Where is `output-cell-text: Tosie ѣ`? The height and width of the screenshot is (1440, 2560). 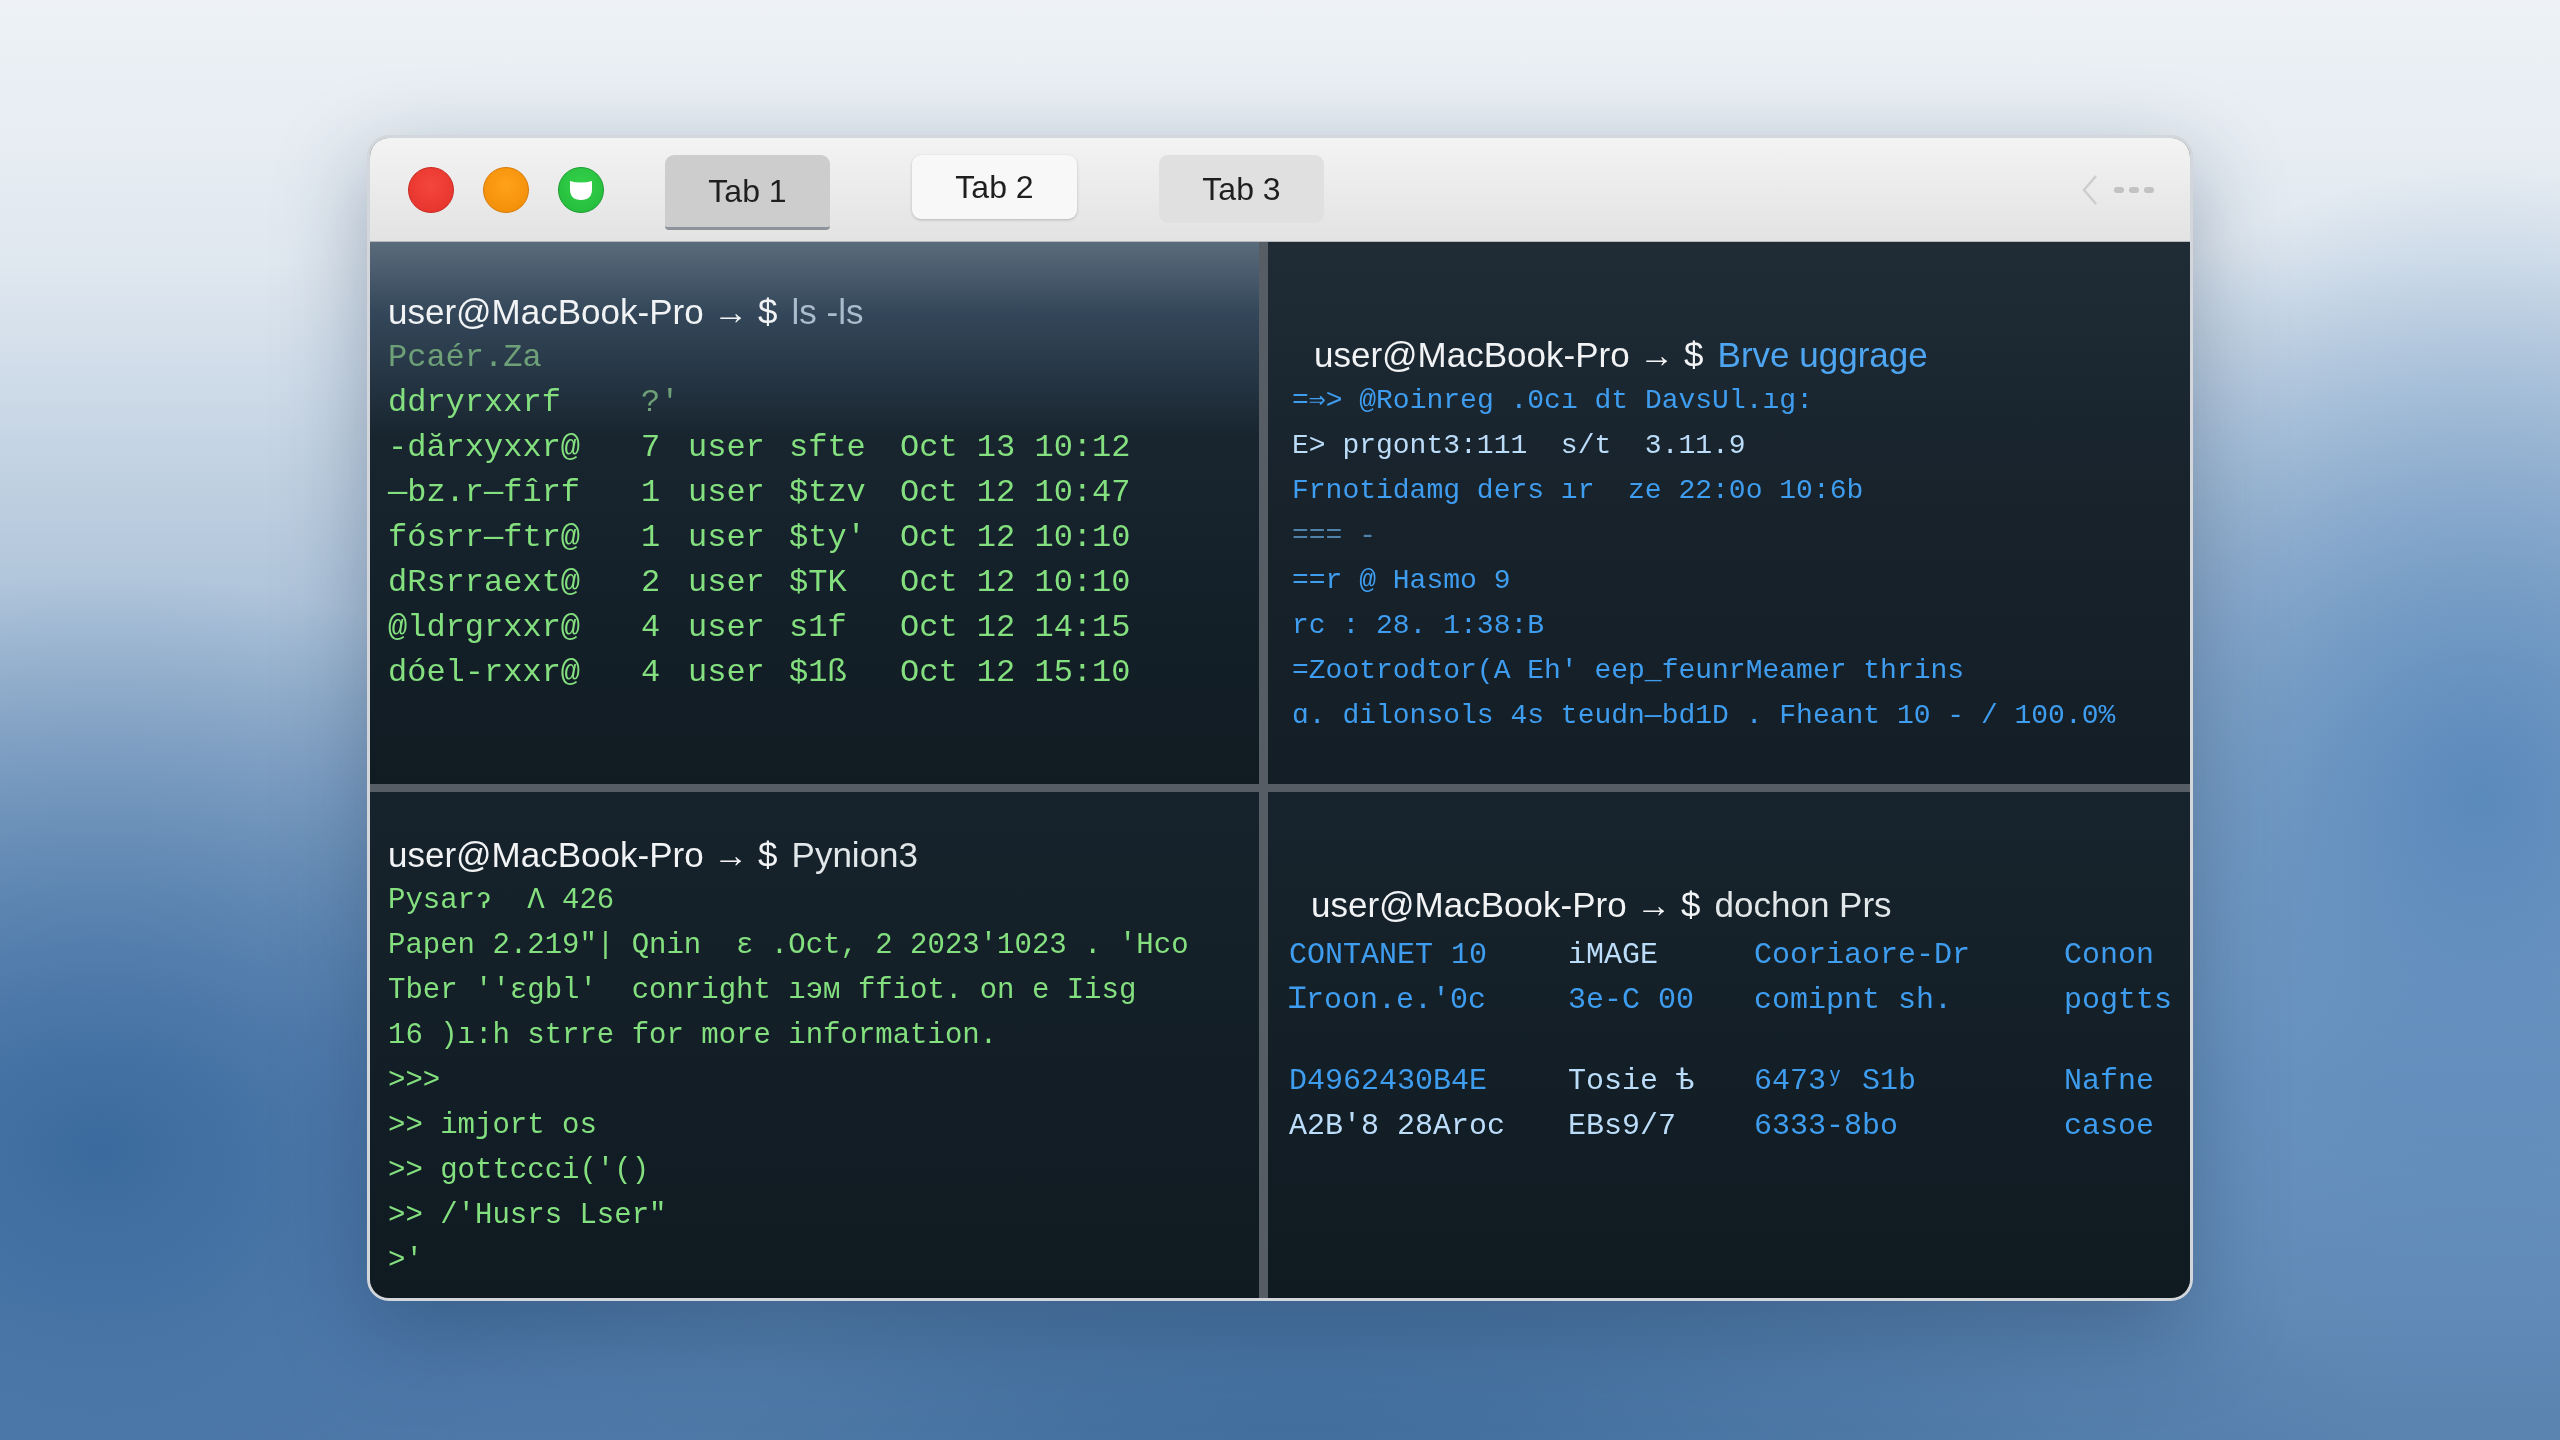
output-cell-text: Tosie ѣ is located at coordinates (1631, 1081).